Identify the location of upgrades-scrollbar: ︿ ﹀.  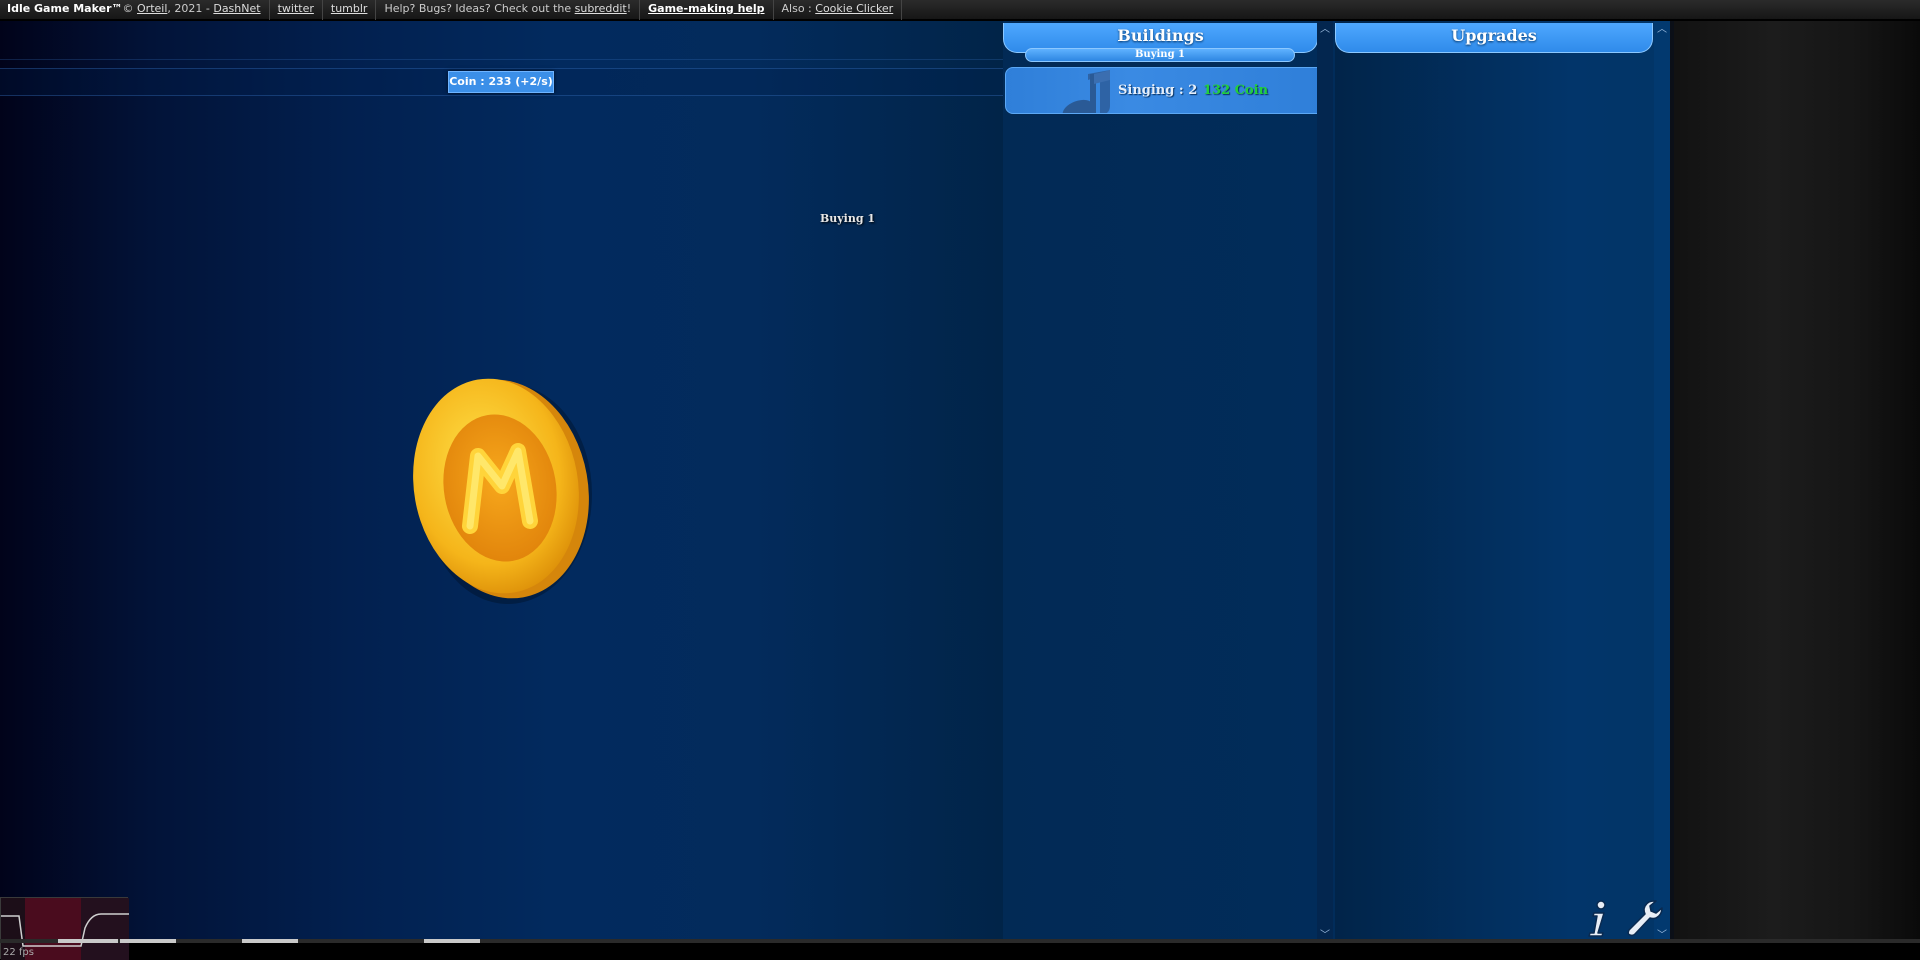
(1662, 482).